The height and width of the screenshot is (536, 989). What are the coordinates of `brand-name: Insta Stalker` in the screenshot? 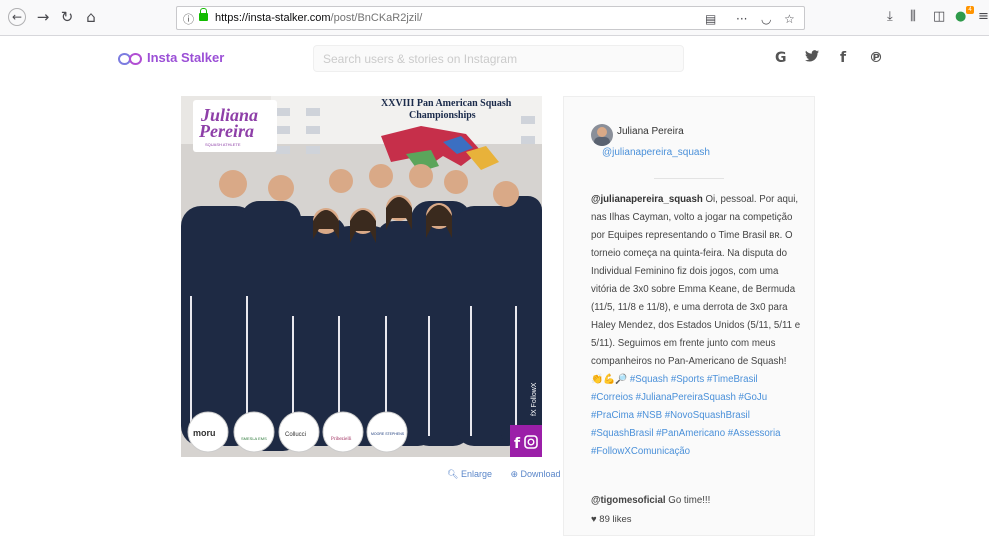 It's located at (186, 57).